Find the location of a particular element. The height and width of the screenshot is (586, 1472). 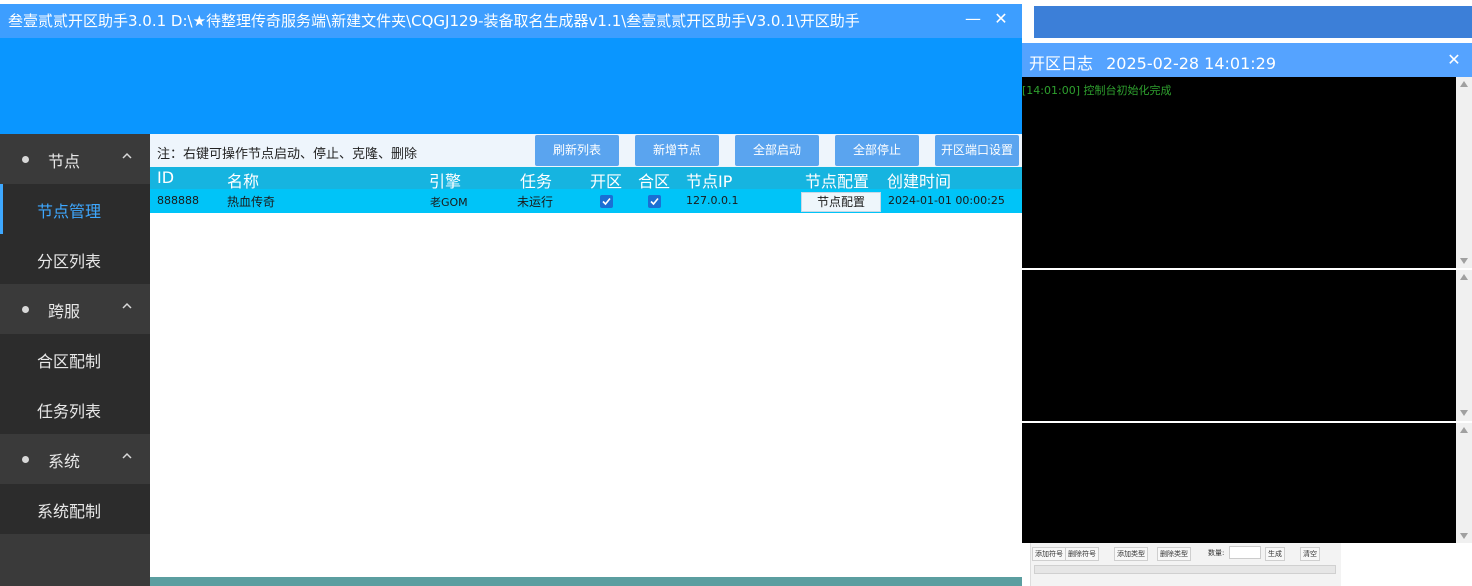

merge-checkbox is located at coordinates (654, 201).